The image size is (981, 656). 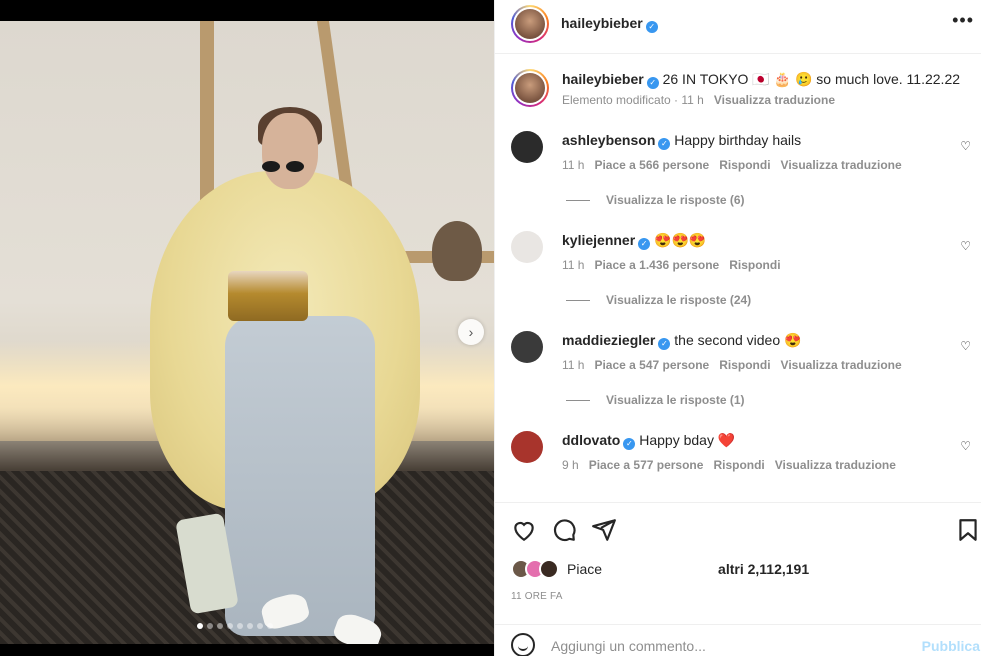 What do you see at coordinates (530, 88) in the screenshot?
I see `caption-author-avatar` at bounding box center [530, 88].